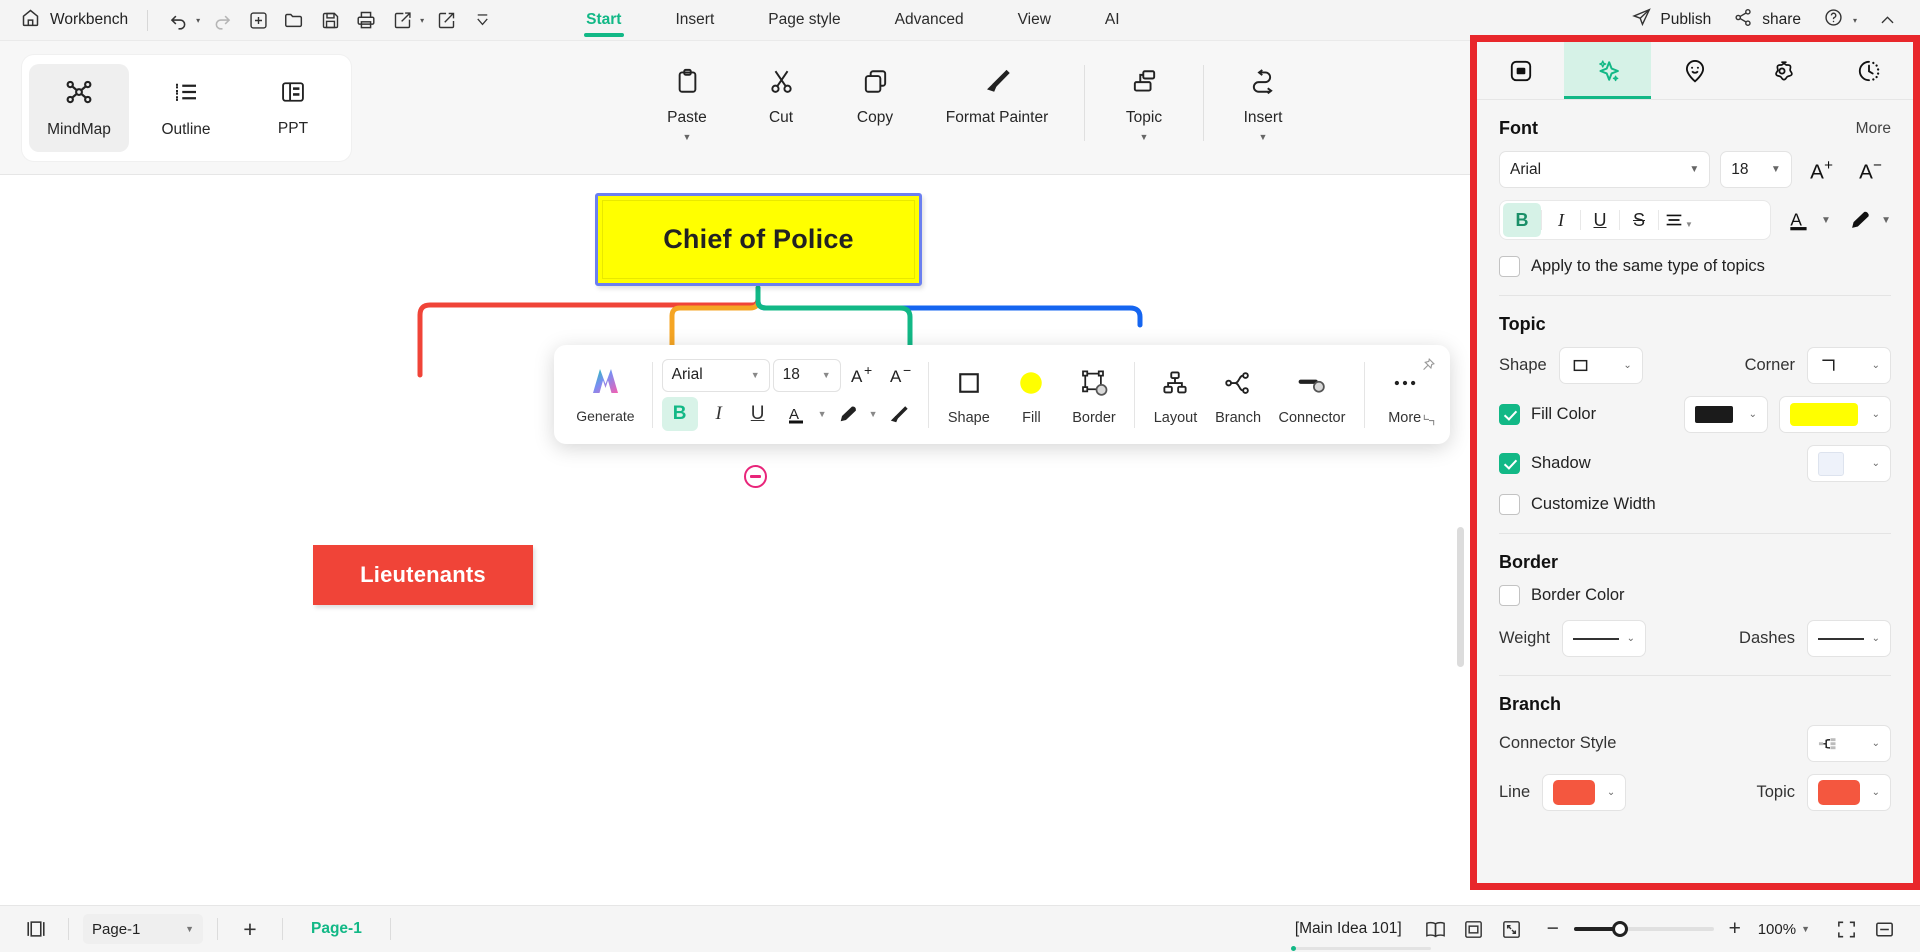  What do you see at coordinates (36, 929) in the screenshot?
I see `toggle-sidebar-icon` at bounding box center [36, 929].